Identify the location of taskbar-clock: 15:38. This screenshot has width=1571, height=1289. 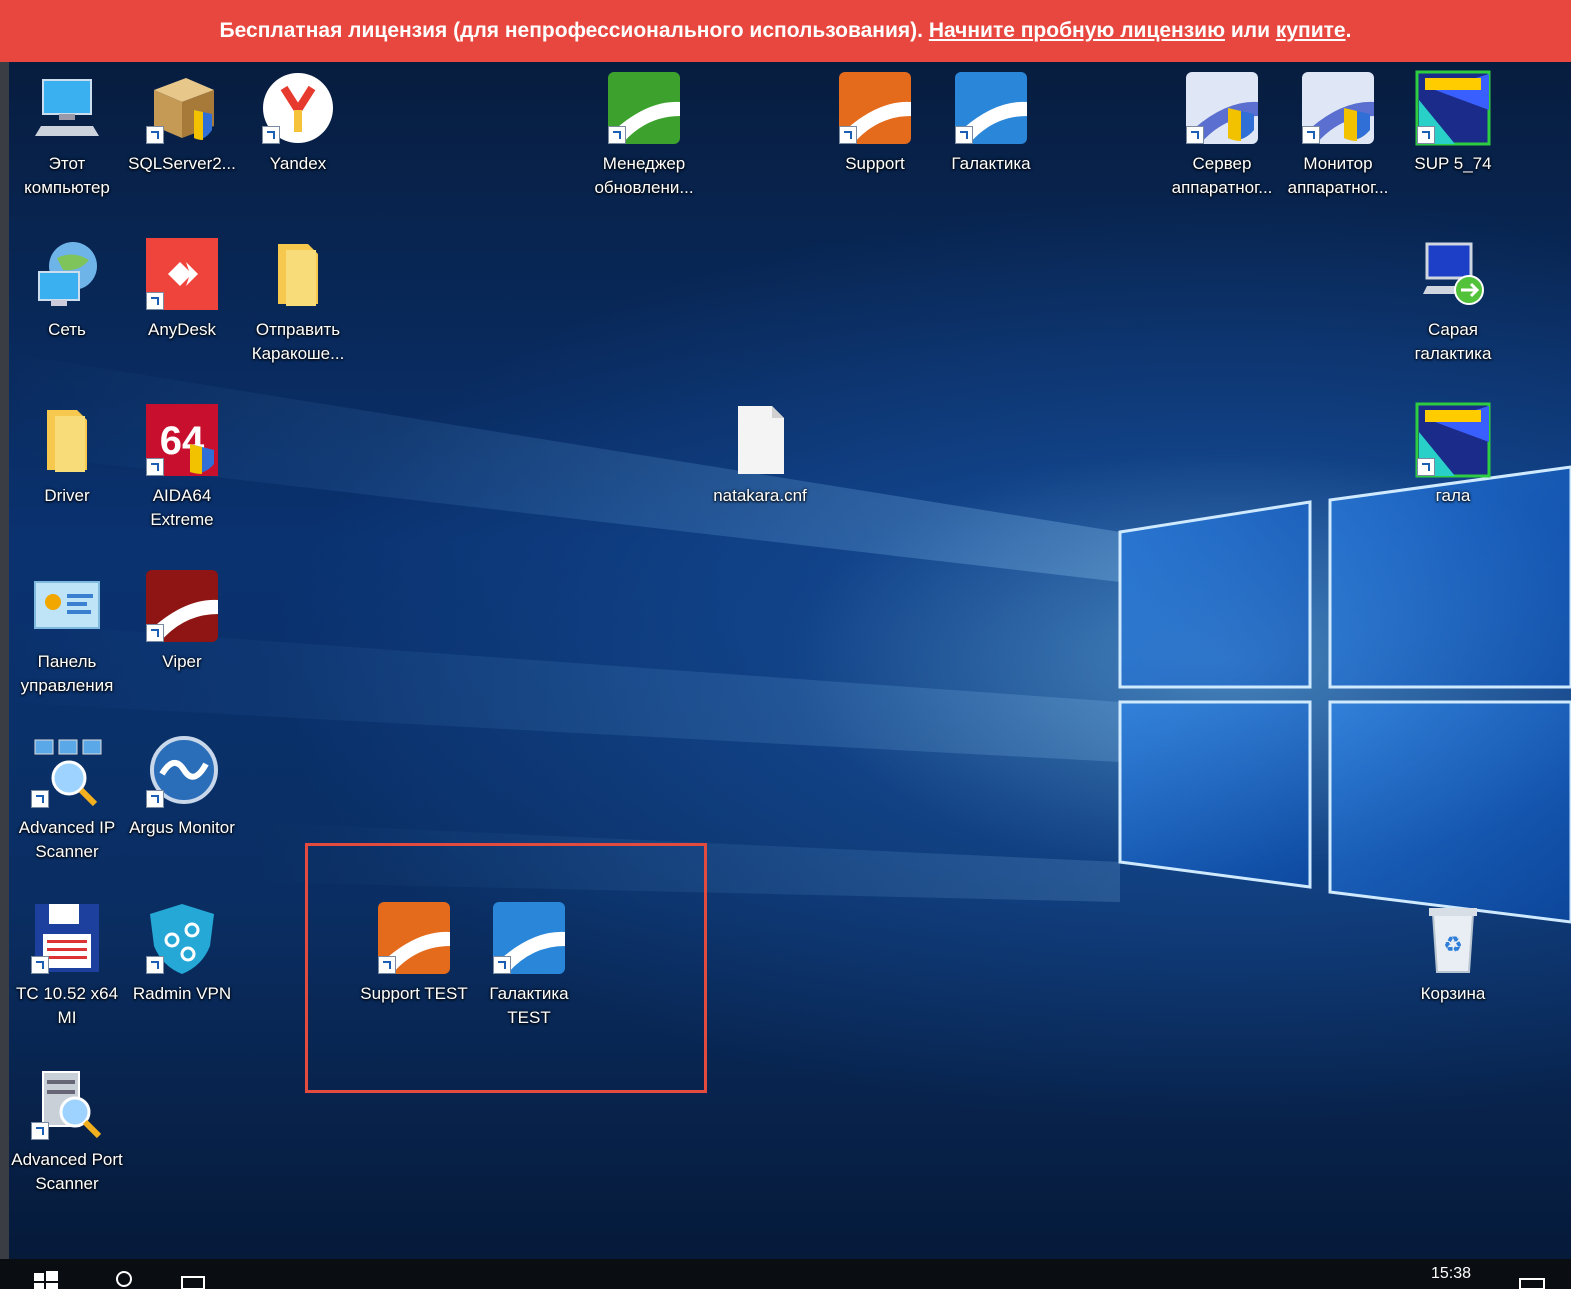
(1451, 1274).